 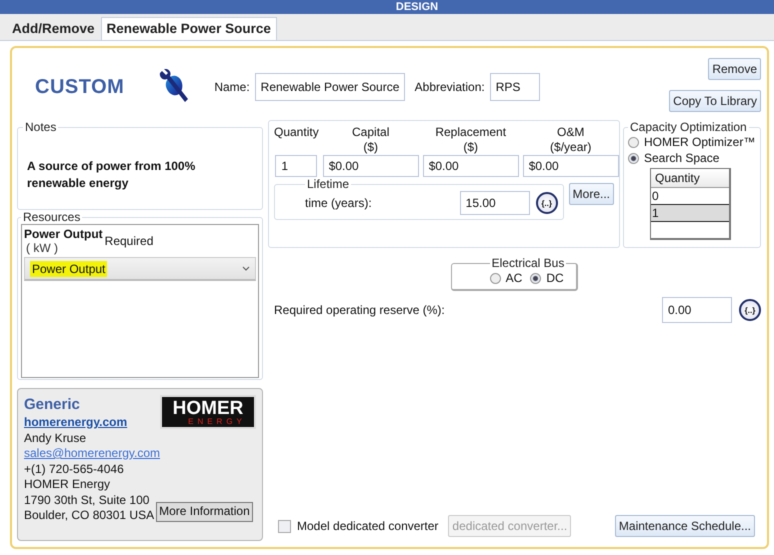 I want to click on radio-option: Search Space, so click(x=692, y=158).